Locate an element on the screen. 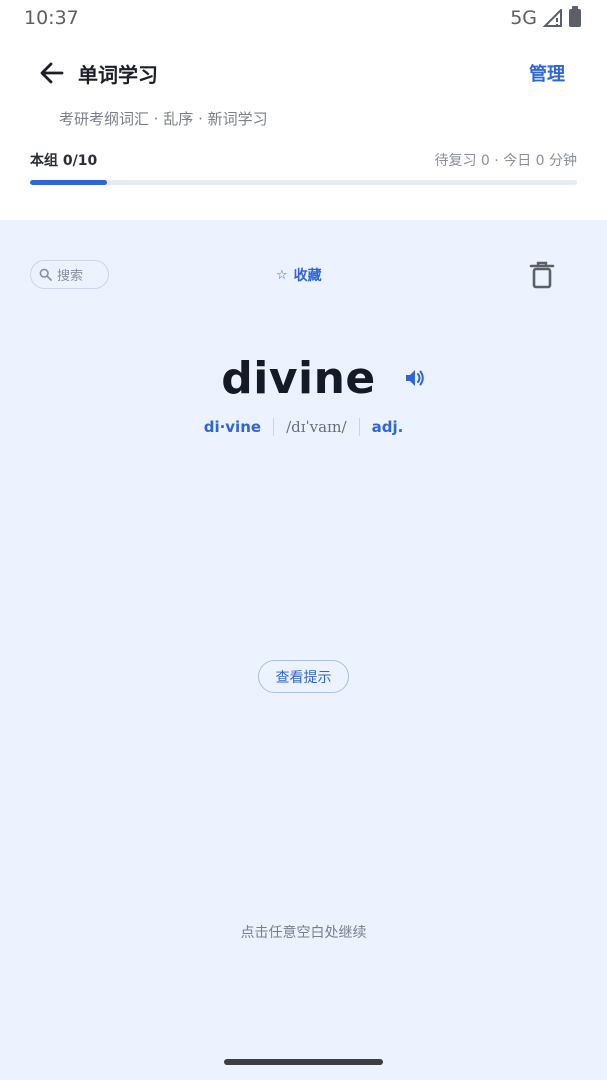 Image resolution: width=607 pixels, height=1080 pixels. part-of-speech: adj. is located at coordinates (387, 427).